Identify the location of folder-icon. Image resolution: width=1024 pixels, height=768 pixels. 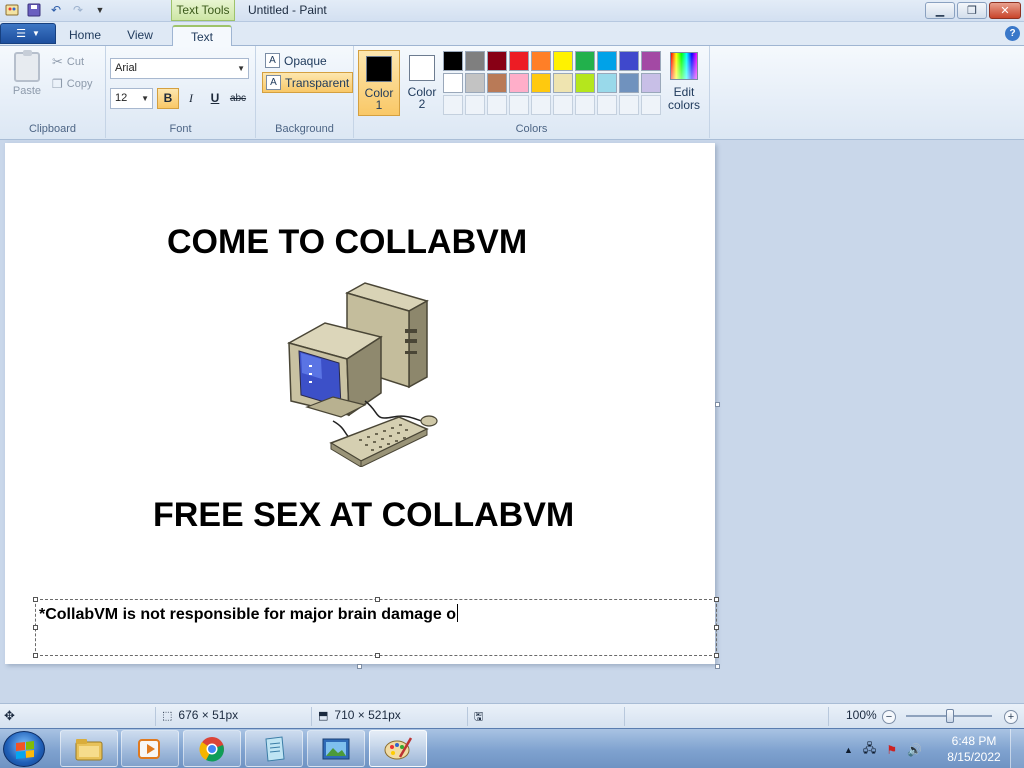
(89, 749).